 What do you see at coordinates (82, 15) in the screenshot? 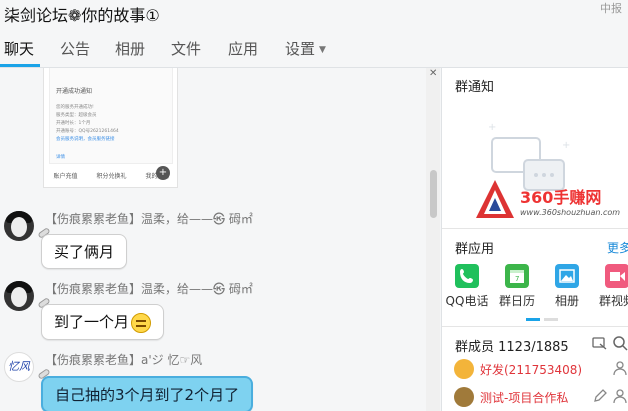
I see `window-title: 柒剑论坛❁你的故事①` at bounding box center [82, 15].